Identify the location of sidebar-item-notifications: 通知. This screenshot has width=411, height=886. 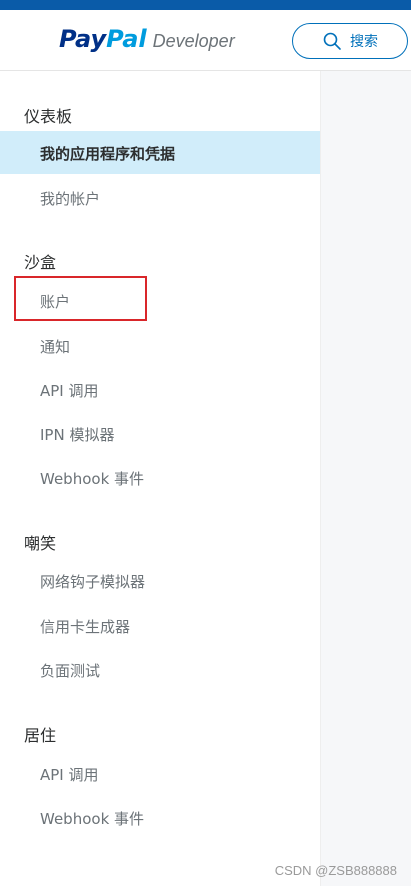
(55, 346).